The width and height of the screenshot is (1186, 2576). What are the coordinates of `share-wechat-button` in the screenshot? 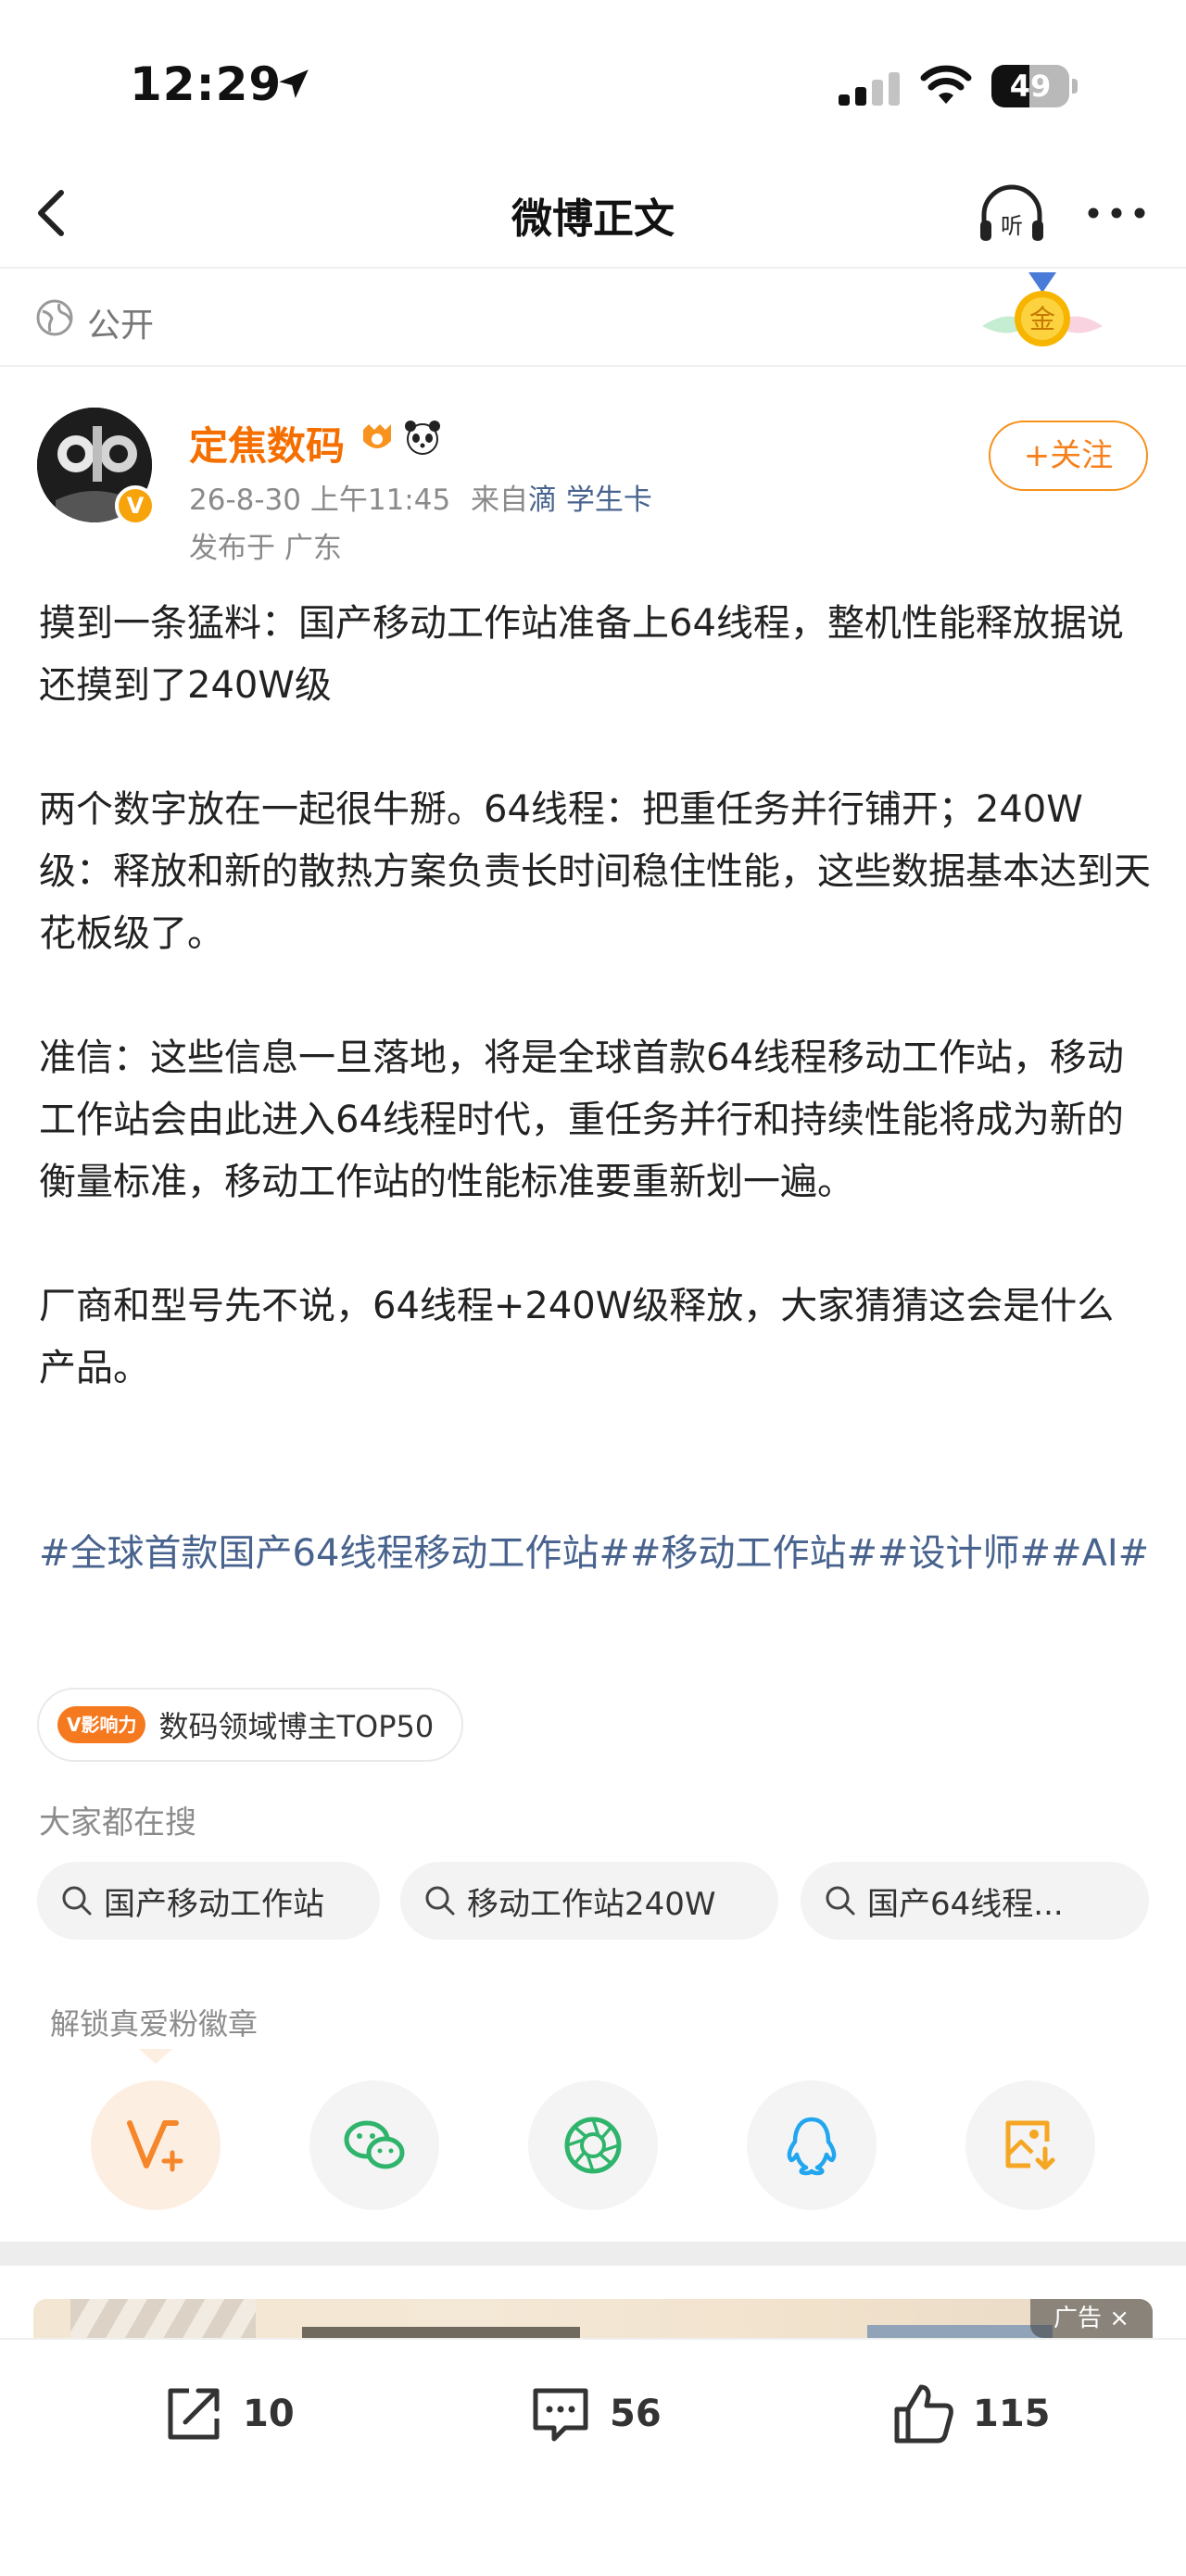 It's located at (374, 2145).